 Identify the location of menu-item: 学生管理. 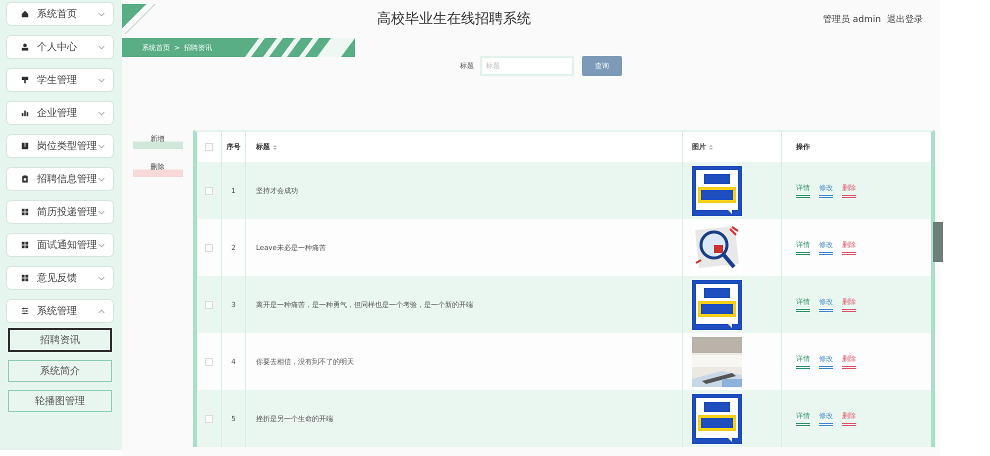
(60, 80).